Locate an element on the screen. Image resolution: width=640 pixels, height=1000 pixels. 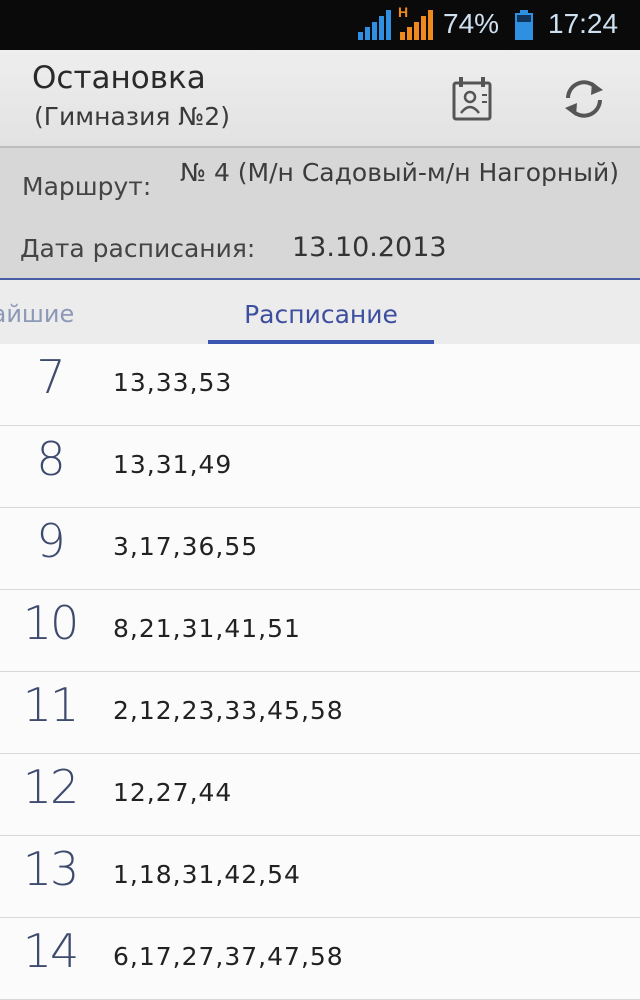
refresh-button is located at coordinates (584, 99).